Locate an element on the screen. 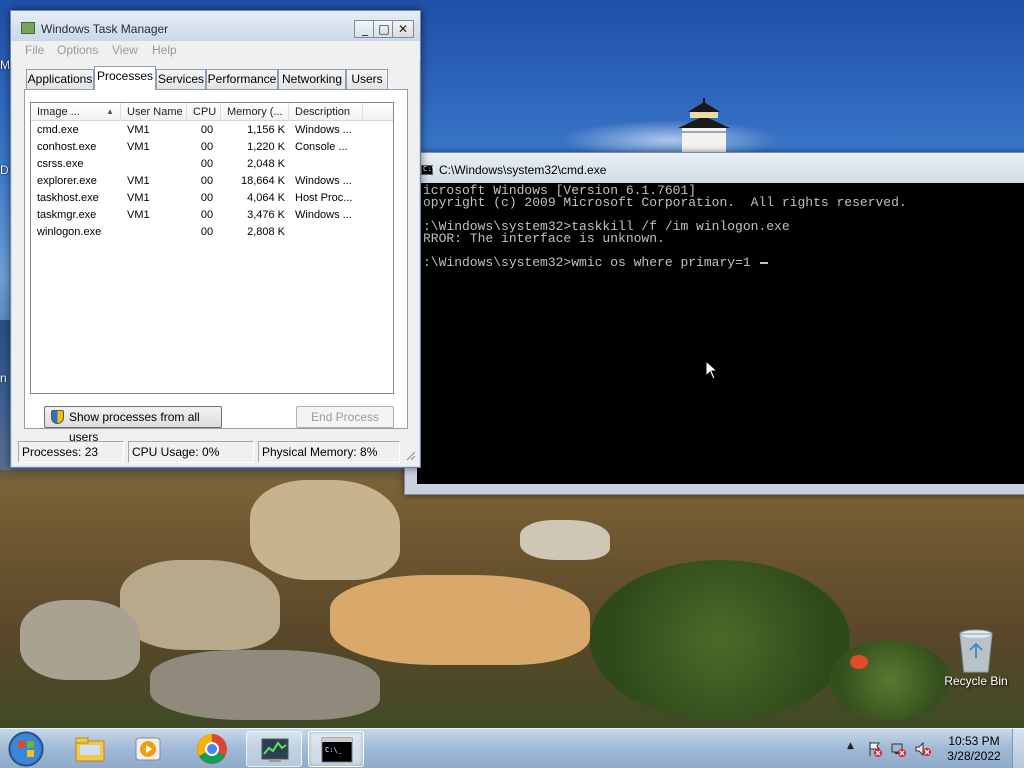 The height and width of the screenshot is (768, 1024). cmd-icon: C:\_ is located at coordinates (337, 750).